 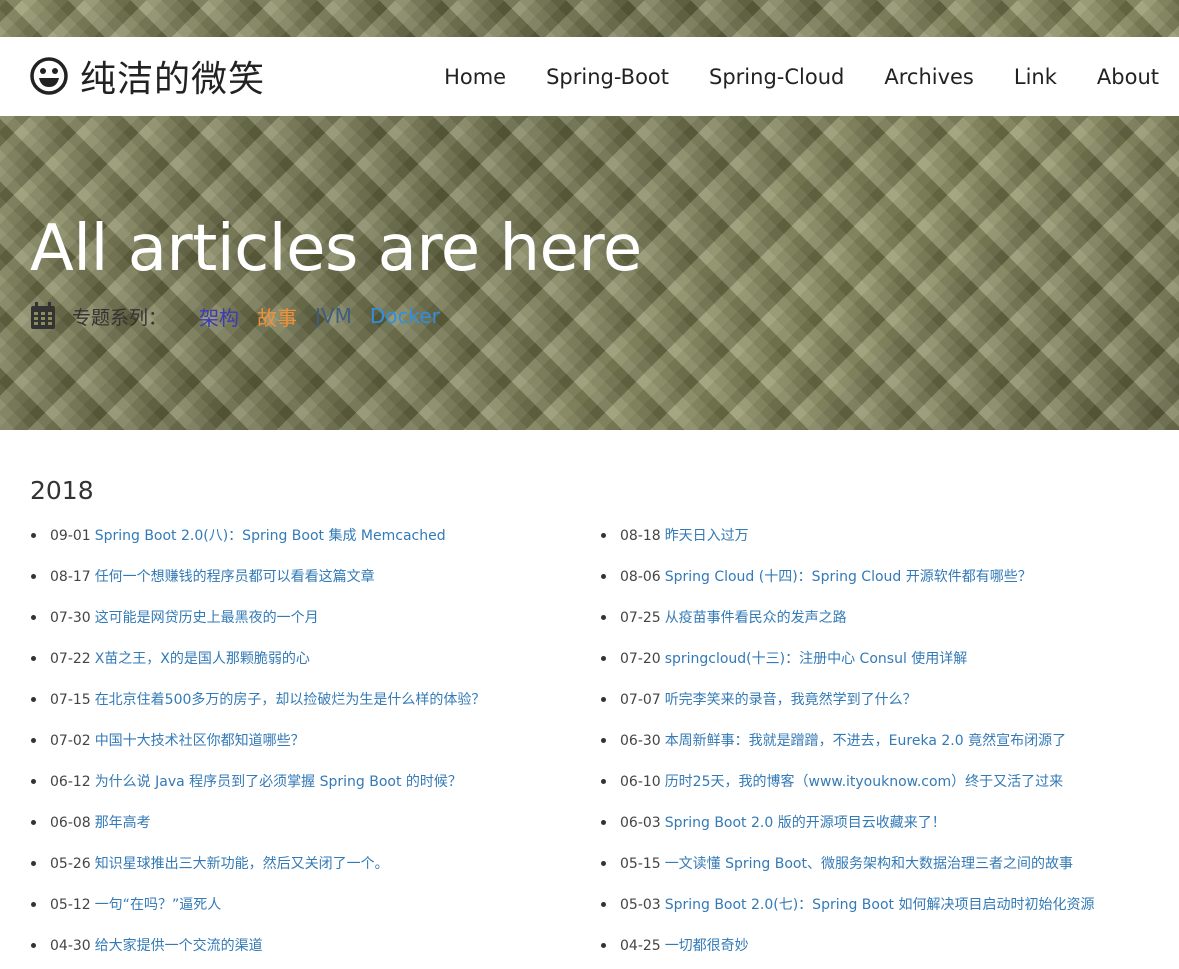 I want to click on post-date: 06-03, so click(x=640, y=823).